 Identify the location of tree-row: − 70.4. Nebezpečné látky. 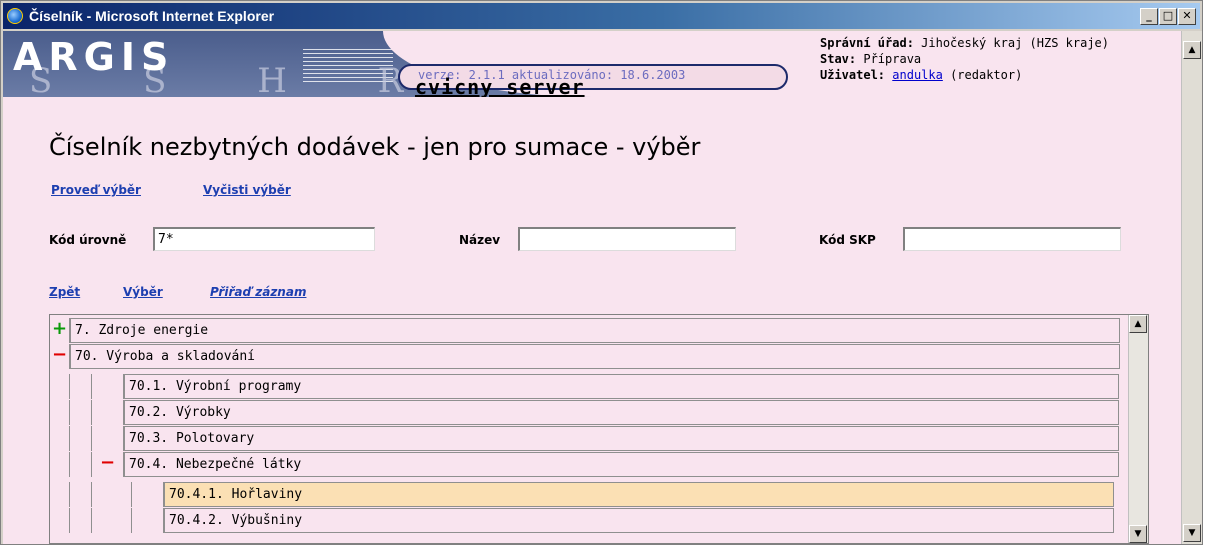
(589, 465).